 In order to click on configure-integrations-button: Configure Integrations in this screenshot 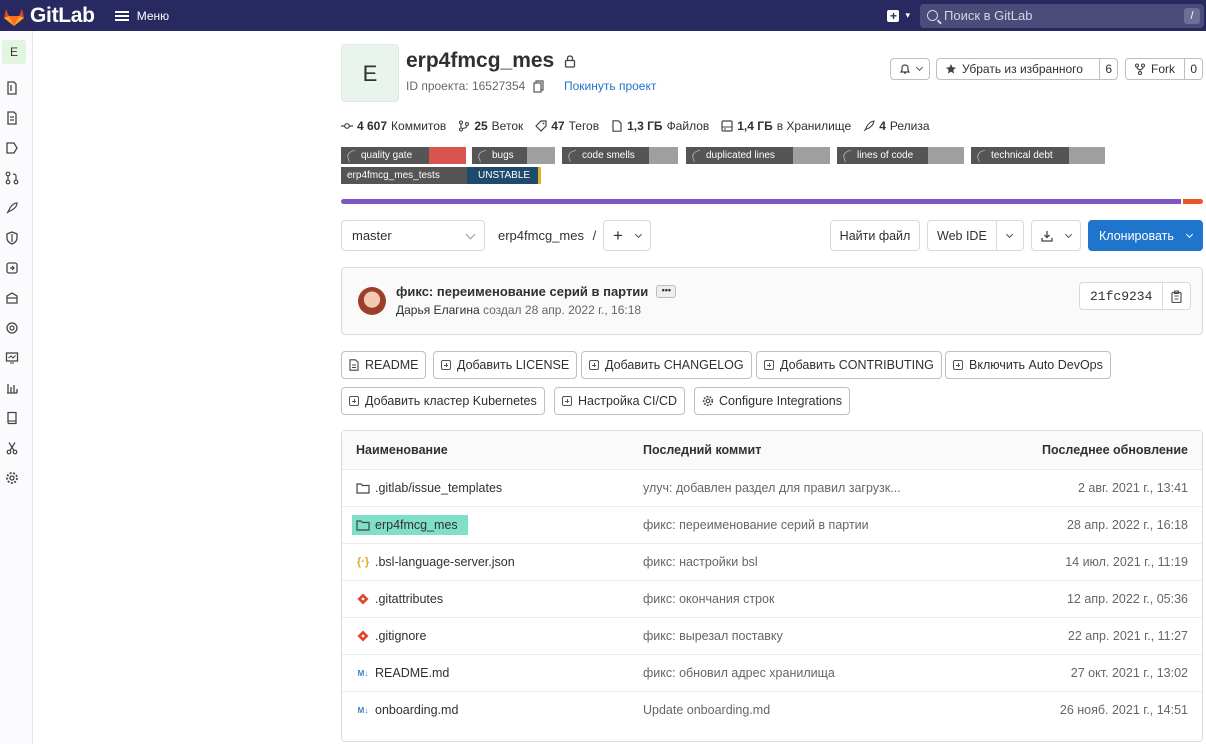, I will do `click(772, 401)`.